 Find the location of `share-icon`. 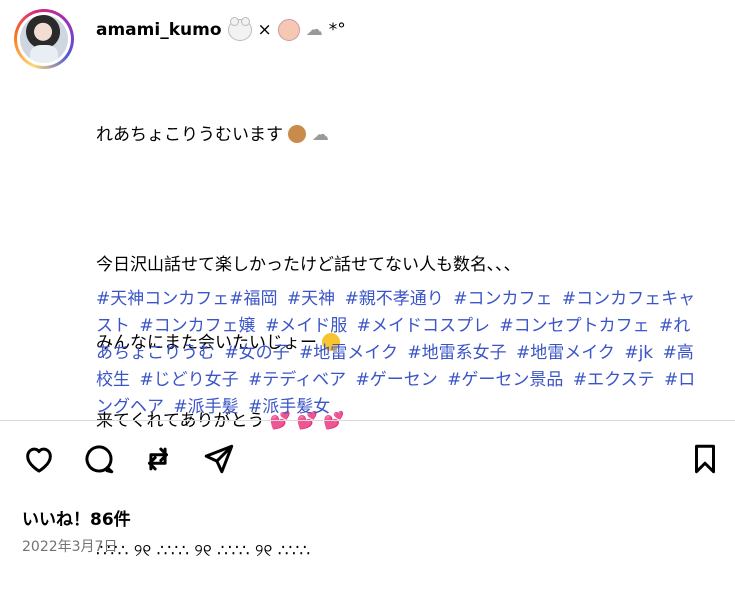

share-icon is located at coordinates (219, 459).